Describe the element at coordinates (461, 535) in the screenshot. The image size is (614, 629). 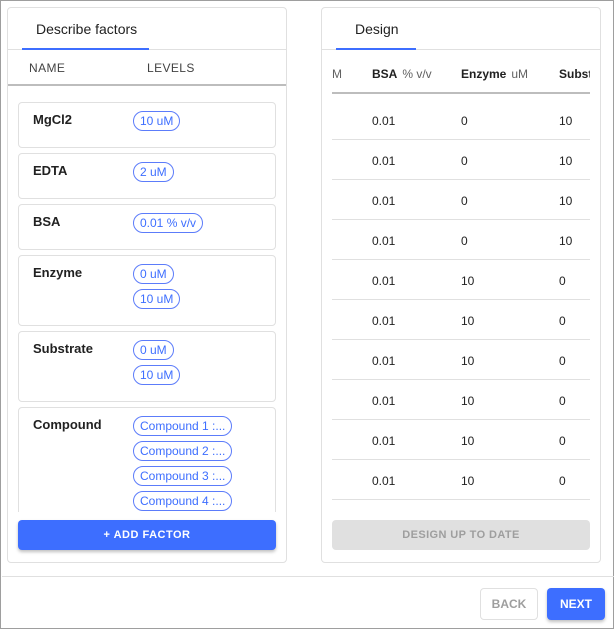
I see `design-up-to-date-button: DESIGN UP TO DATE` at that location.